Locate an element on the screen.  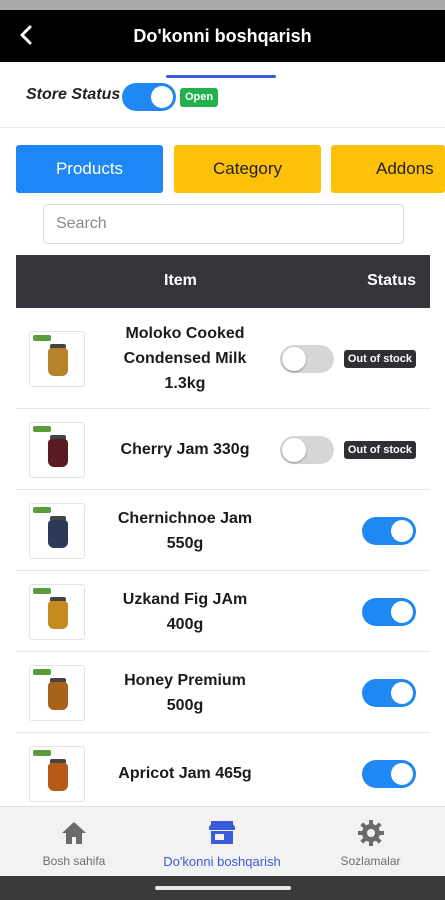
table-row: Cherry Jam 330g Out of stock is located at coordinates (223, 449).